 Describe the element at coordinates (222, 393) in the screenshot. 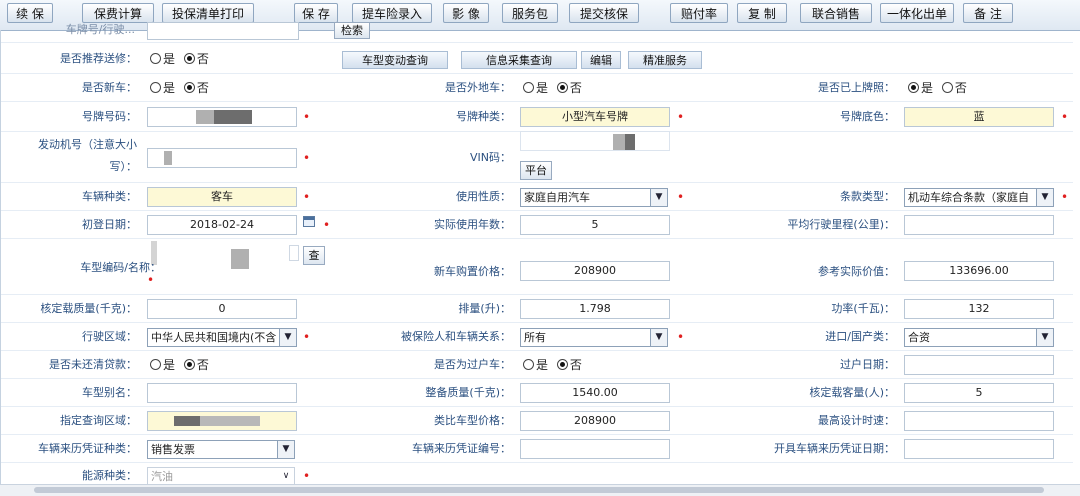

I see `alias-input` at that location.